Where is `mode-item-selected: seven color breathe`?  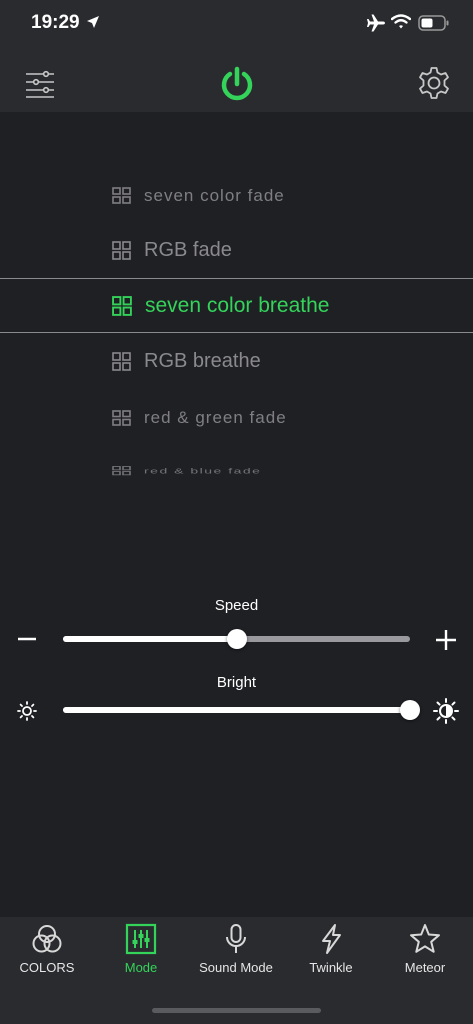
mode-item-selected: seven color breathe is located at coordinates (220, 306).